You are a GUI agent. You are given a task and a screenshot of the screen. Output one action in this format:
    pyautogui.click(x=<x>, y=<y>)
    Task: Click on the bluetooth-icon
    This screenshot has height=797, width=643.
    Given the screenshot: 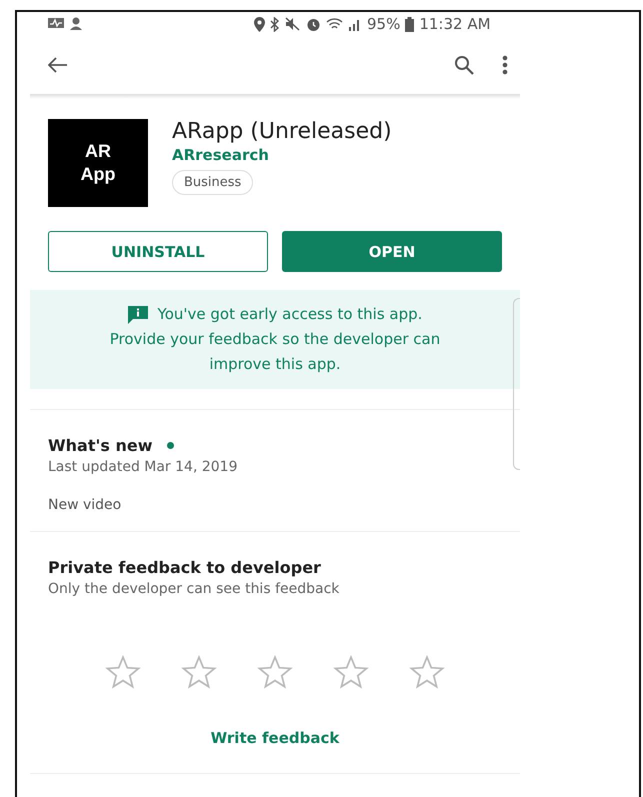 What is the action you would take?
    pyautogui.click(x=275, y=24)
    